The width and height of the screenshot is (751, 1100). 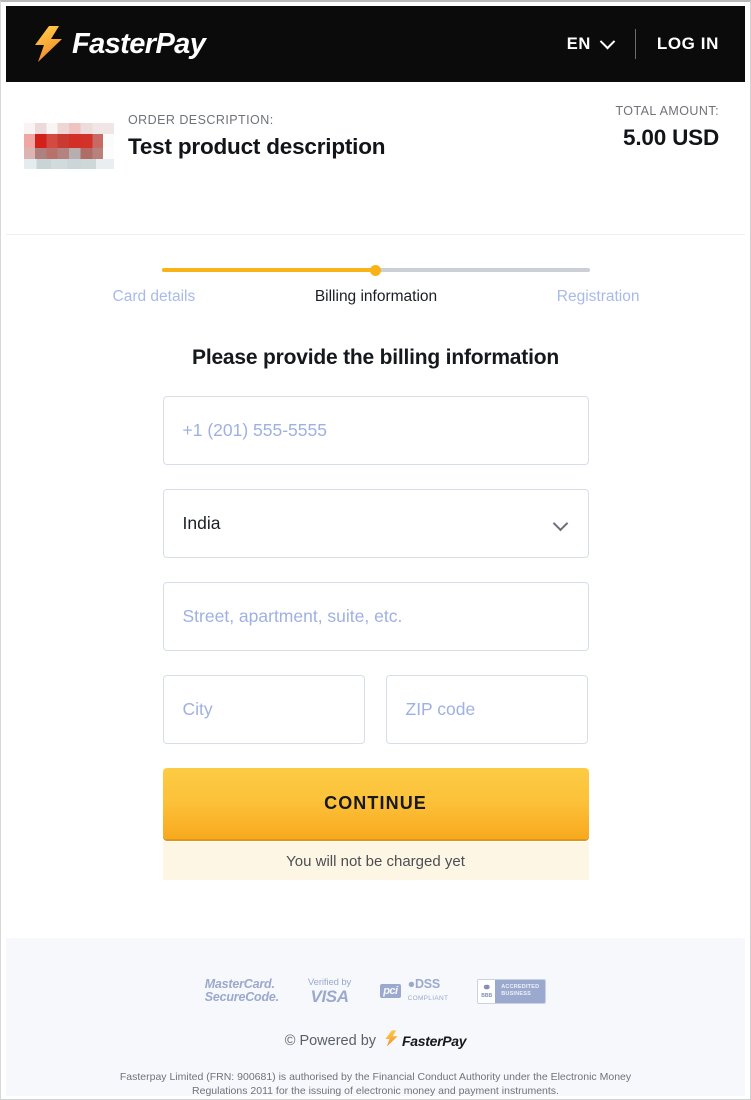 What do you see at coordinates (197, 709) in the screenshot?
I see `city-placeholder: City` at bounding box center [197, 709].